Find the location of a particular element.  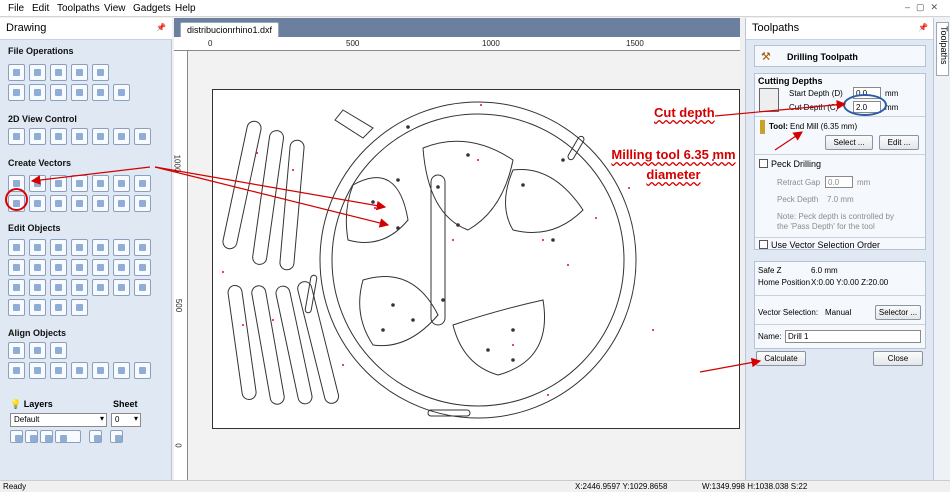

zoom-fit-icon is located at coordinates (79, 136).